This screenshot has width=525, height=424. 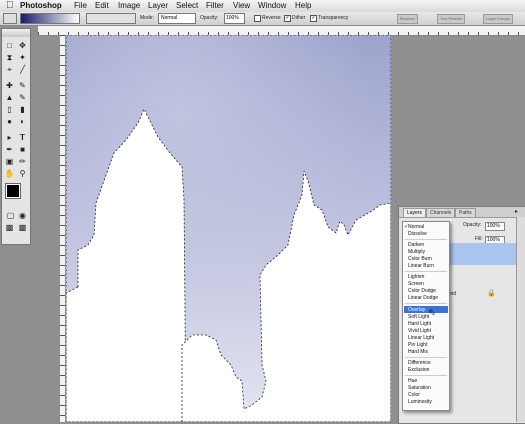 I want to click on zoom-tool-icon: ⚲, so click(x=22, y=174).